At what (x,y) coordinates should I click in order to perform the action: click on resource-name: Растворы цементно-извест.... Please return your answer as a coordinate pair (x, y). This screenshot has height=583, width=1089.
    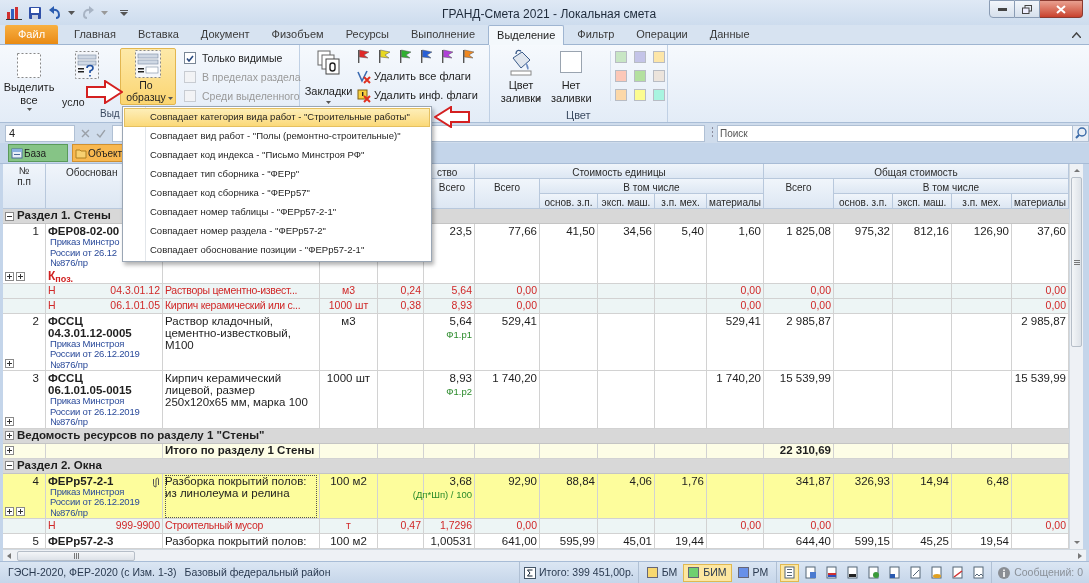
    Looking at the image, I should click on (231, 290).